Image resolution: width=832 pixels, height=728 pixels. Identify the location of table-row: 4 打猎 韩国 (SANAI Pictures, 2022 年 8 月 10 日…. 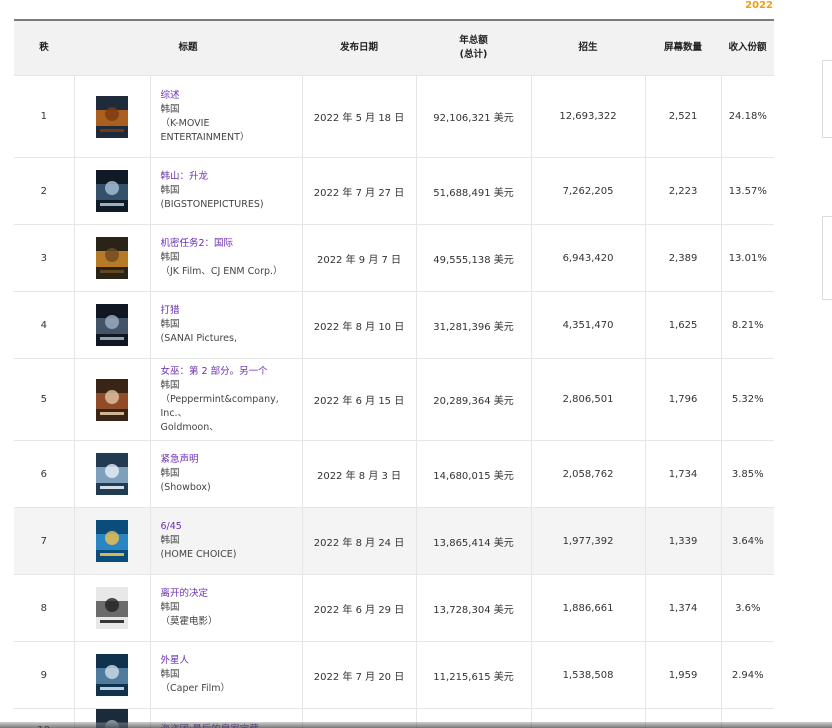
(394, 325).